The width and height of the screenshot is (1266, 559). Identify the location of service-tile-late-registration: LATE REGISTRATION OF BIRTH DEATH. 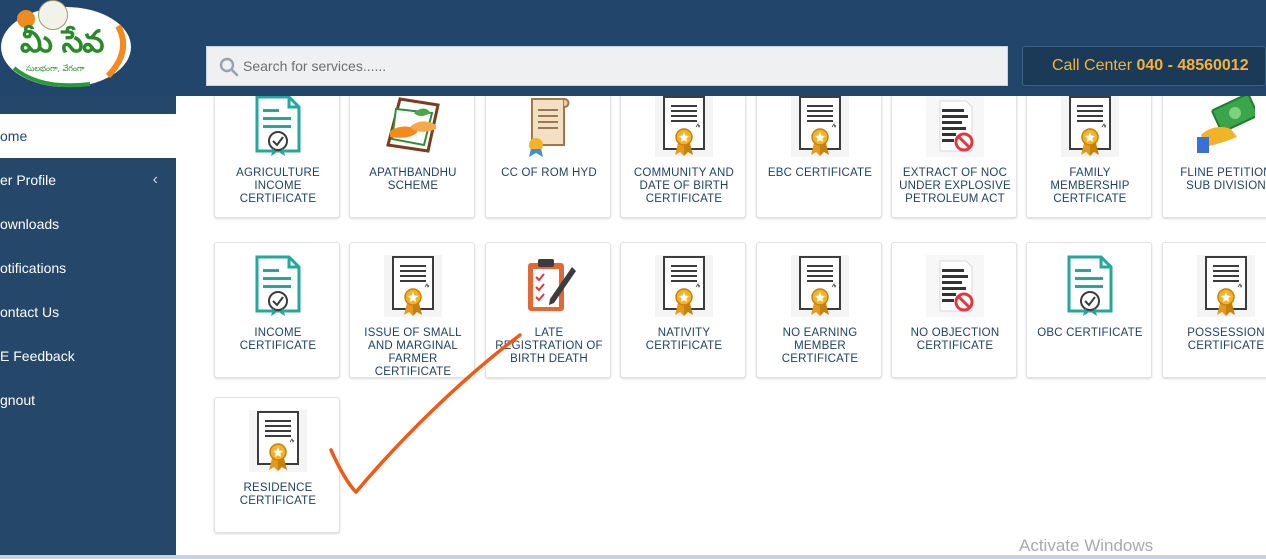
(548, 310).